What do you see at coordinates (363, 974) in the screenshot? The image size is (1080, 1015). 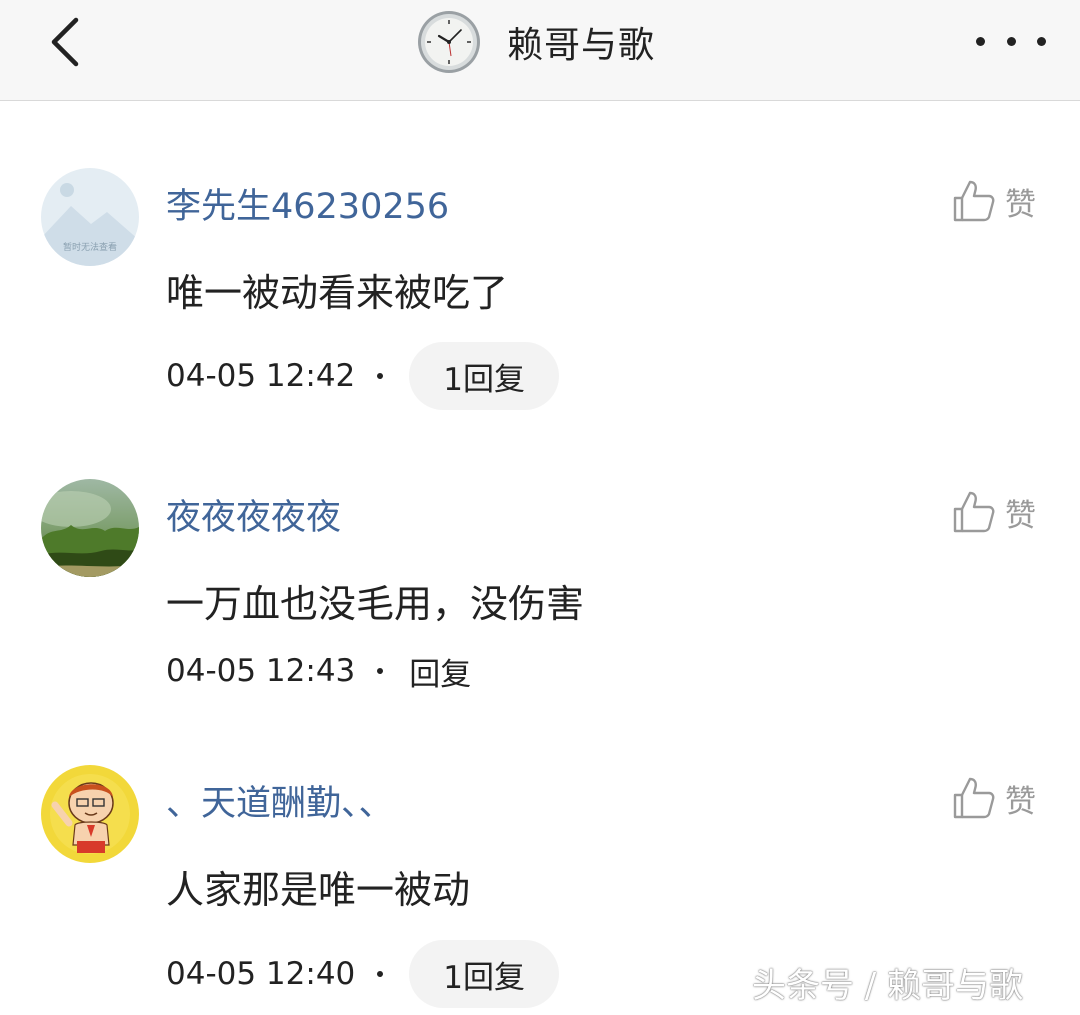 I see `comment-meta: 04-05 12:40 1回复` at bounding box center [363, 974].